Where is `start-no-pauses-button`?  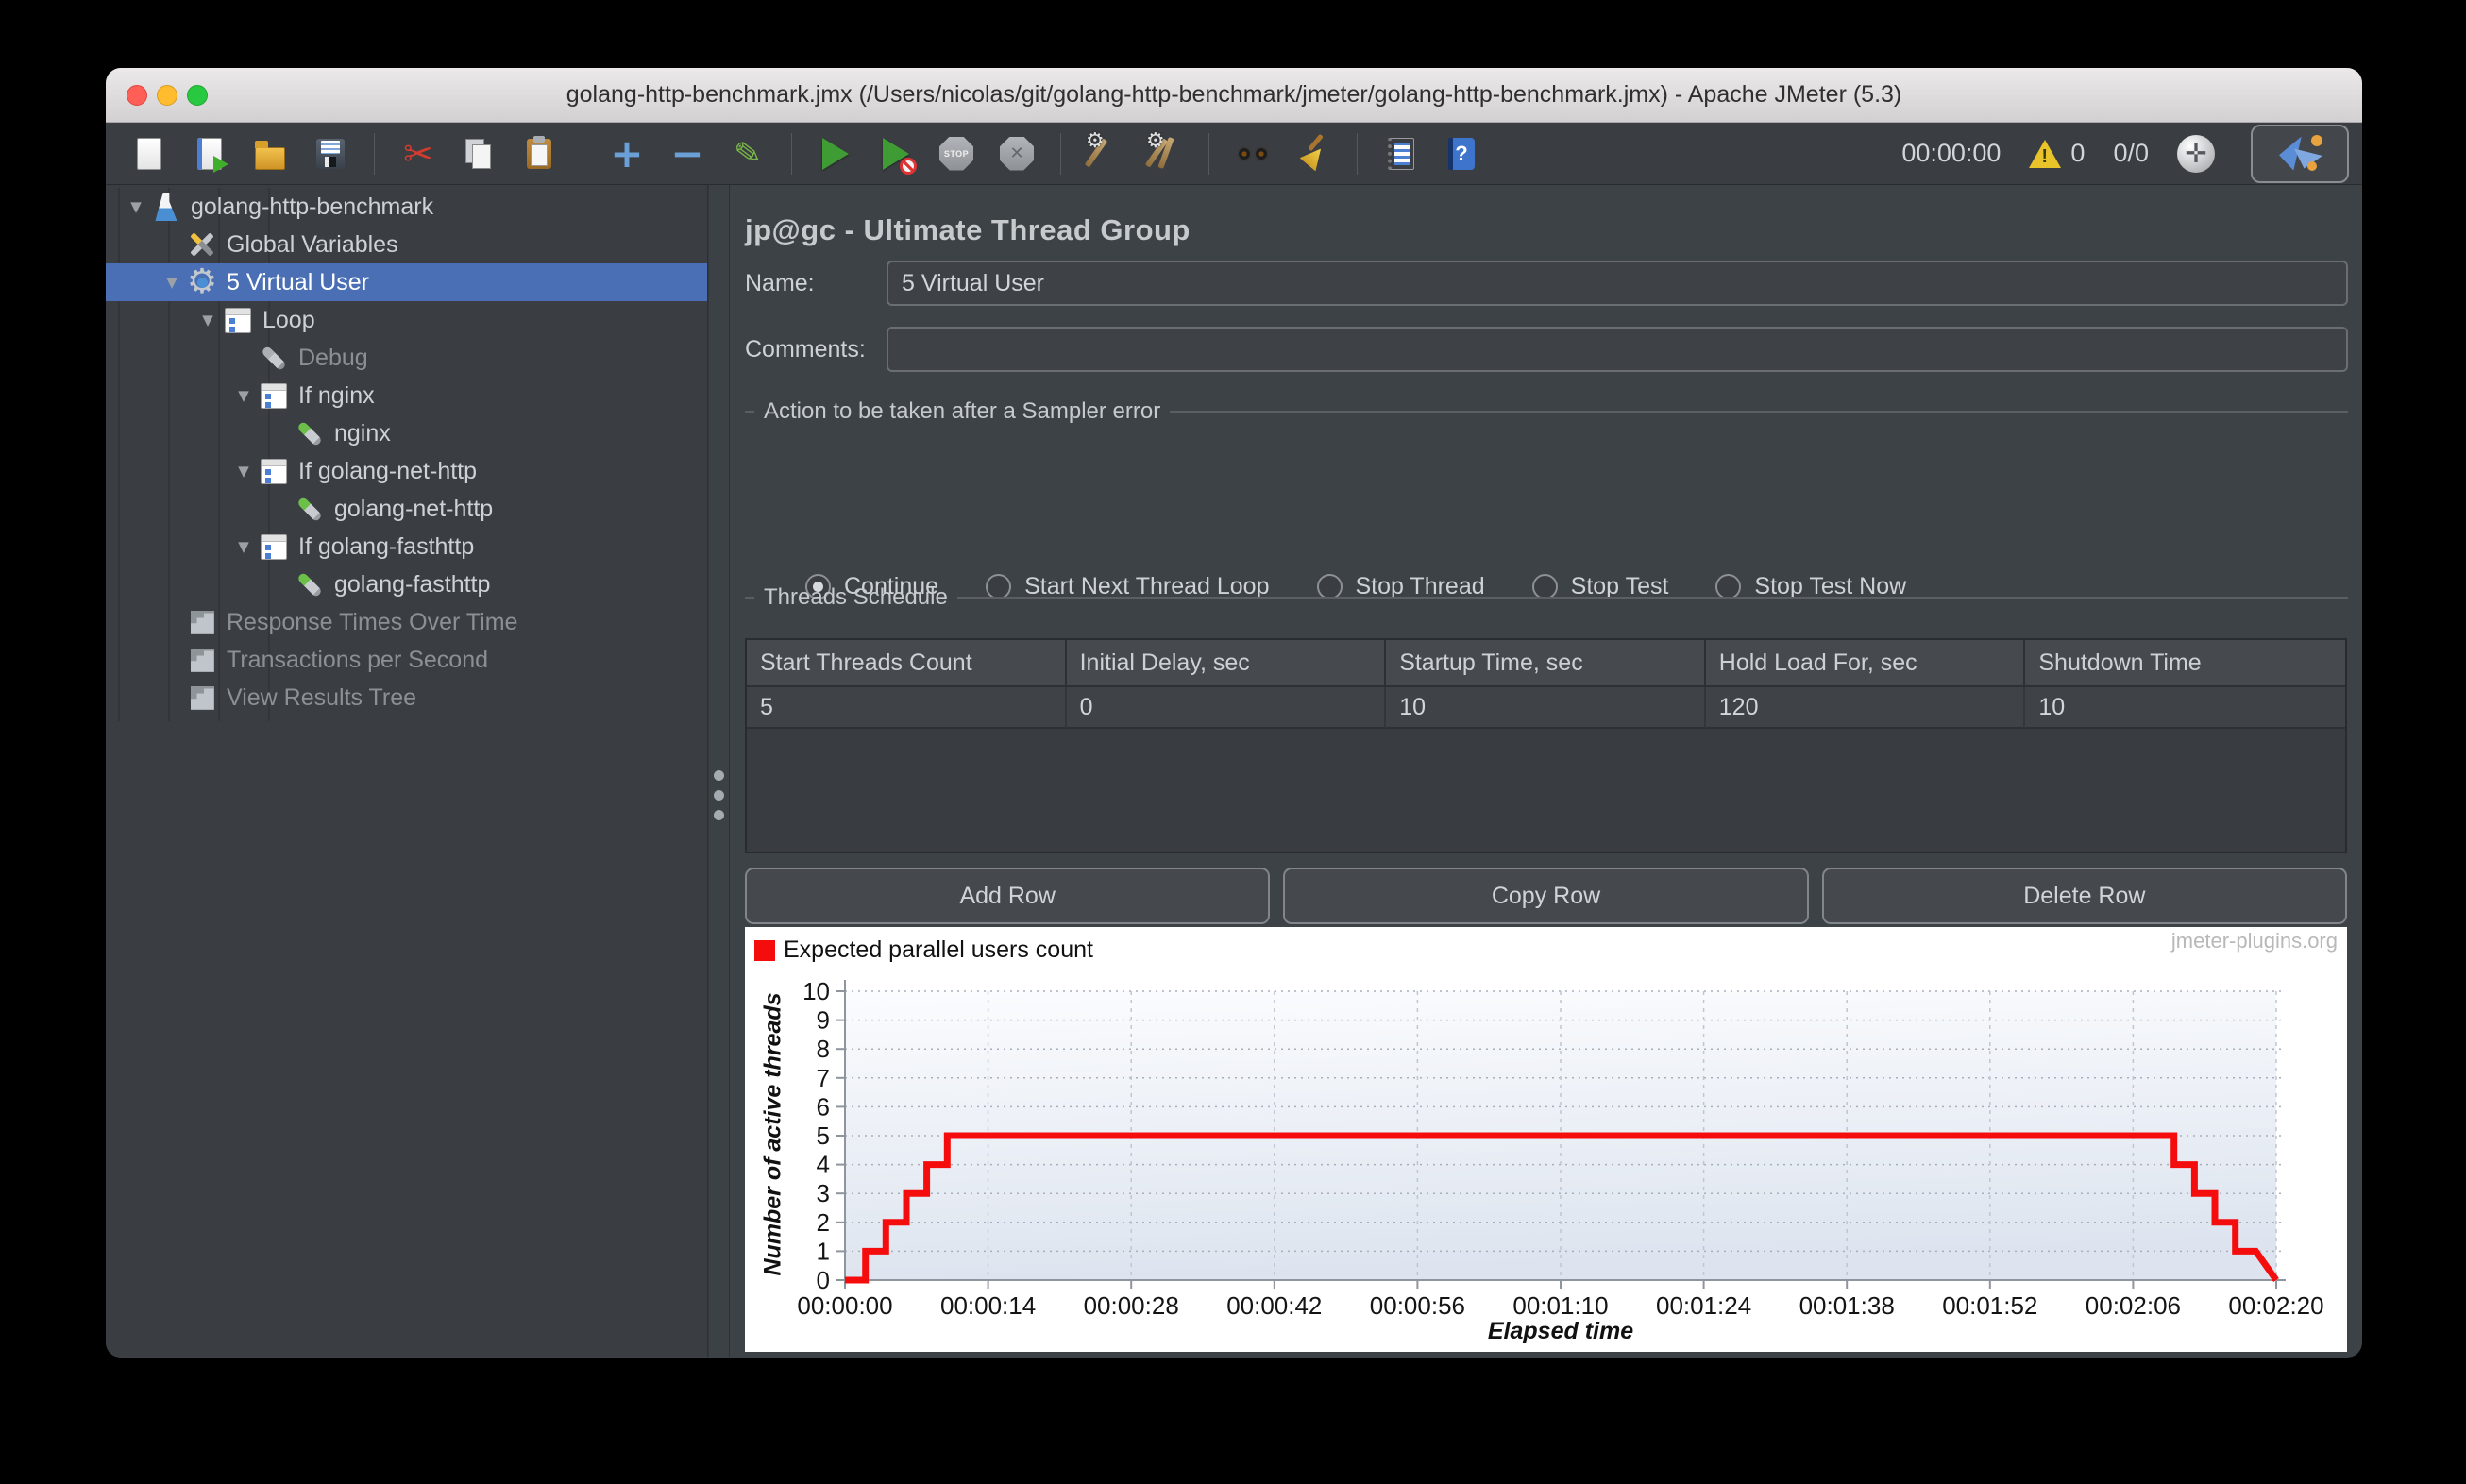 start-no-pauses-button is located at coordinates (896, 154).